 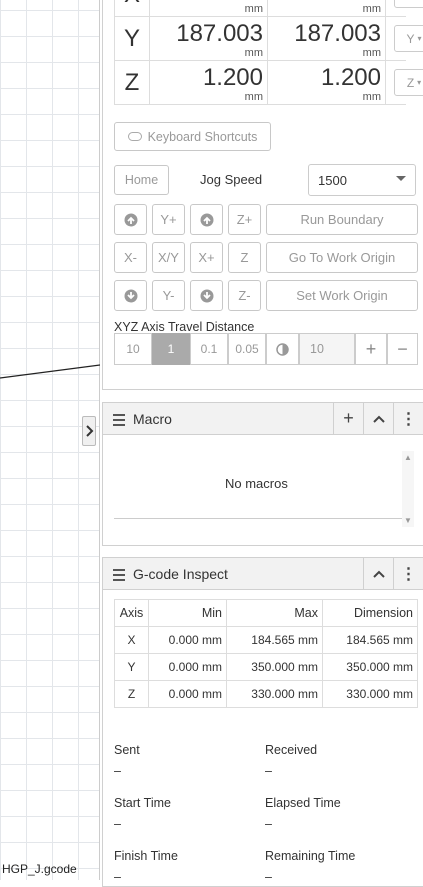 What do you see at coordinates (244, 219) in the screenshot?
I see `jog-z-plus-button: Z+` at bounding box center [244, 219].